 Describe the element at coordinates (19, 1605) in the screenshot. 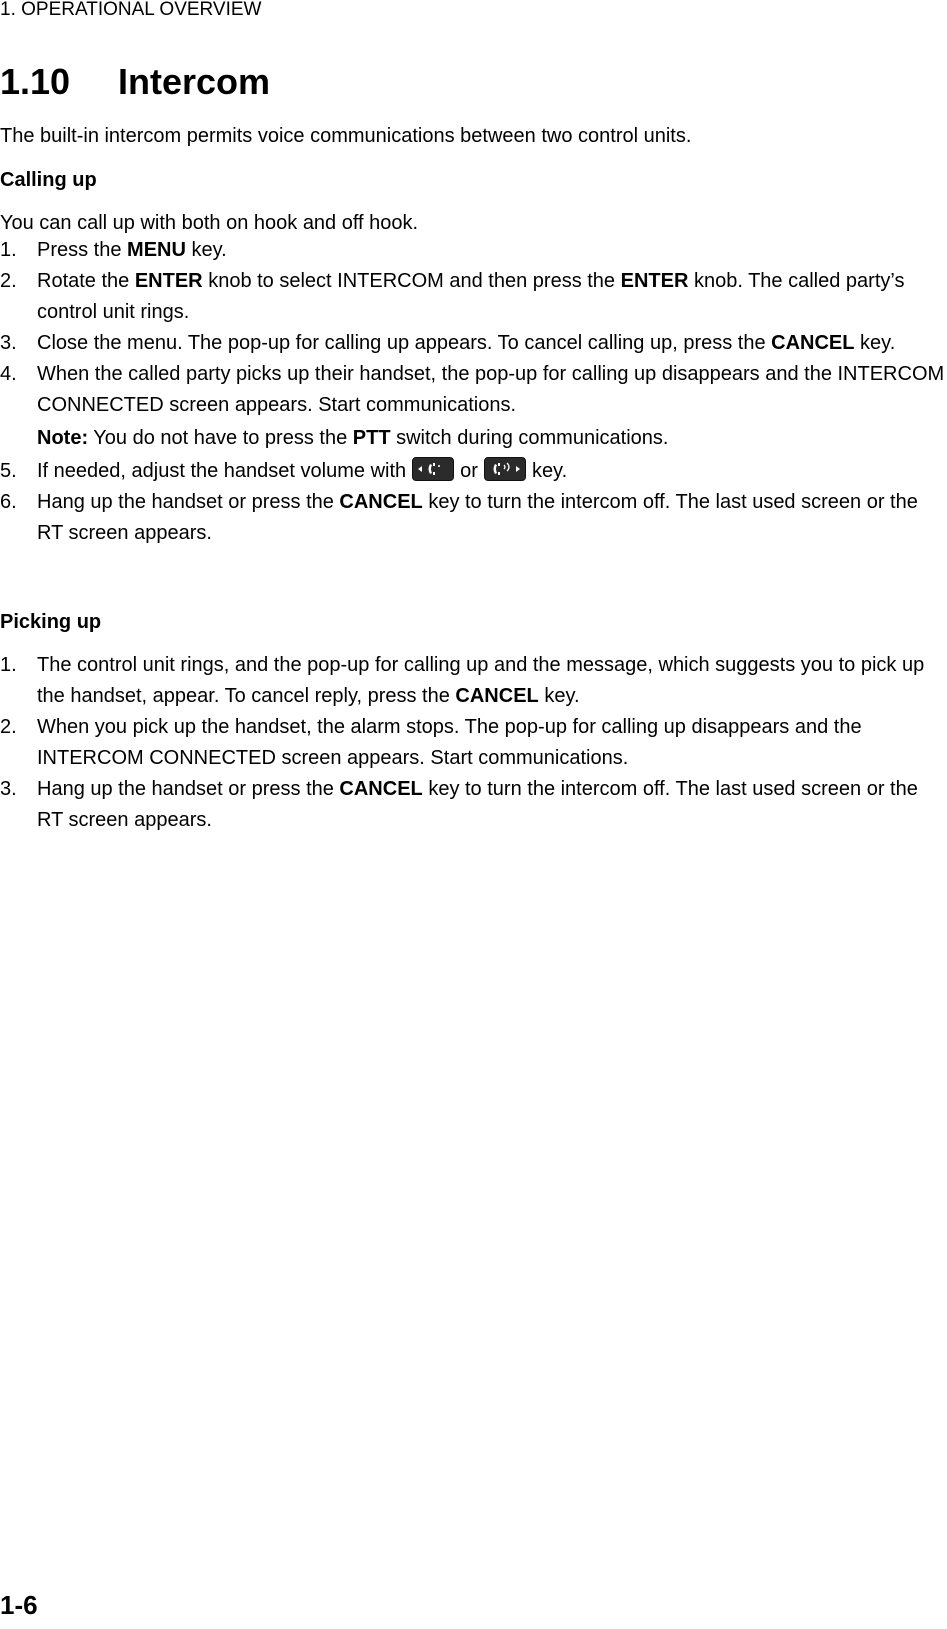

I see `page-number: 1-6` at that location.